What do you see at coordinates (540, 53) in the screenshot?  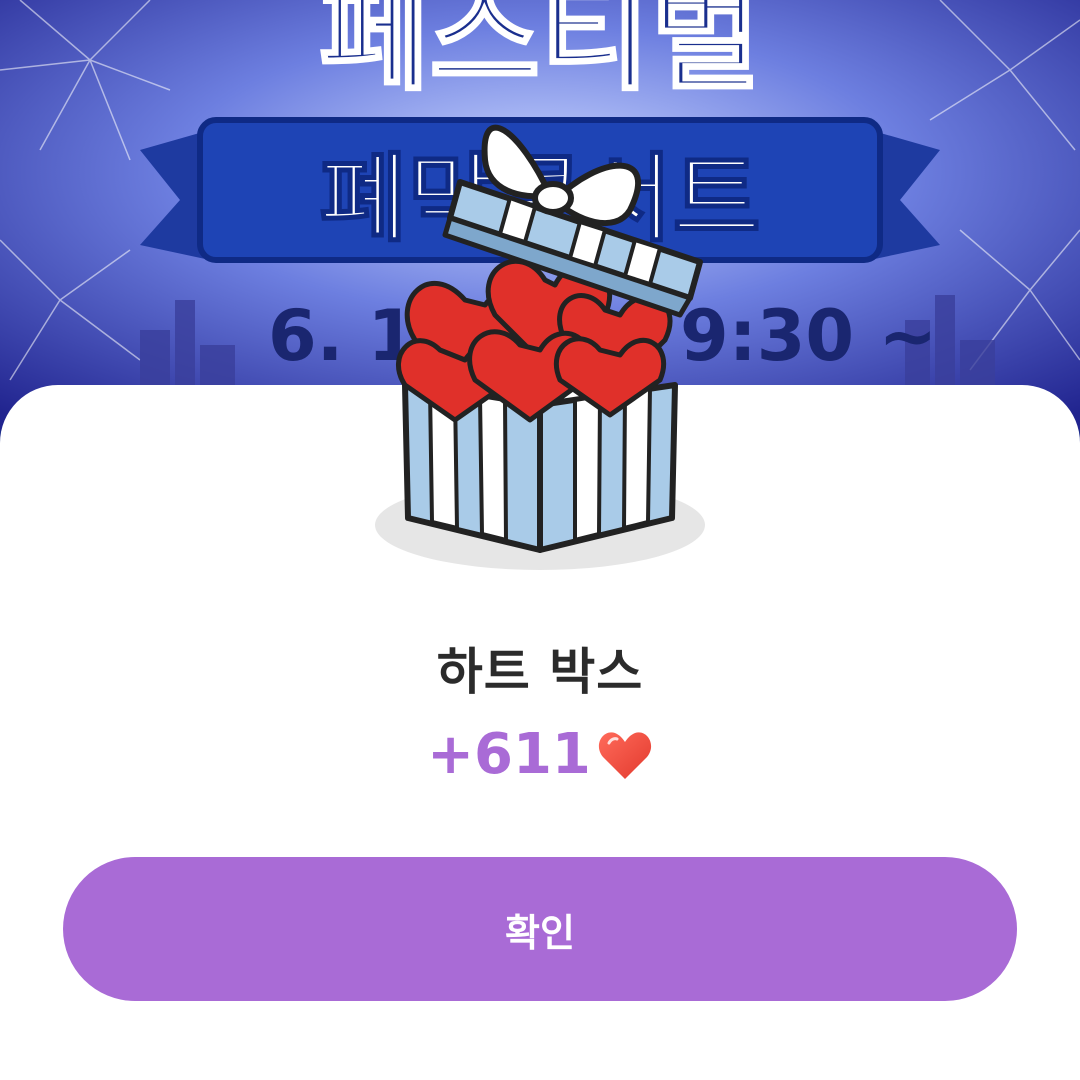 I see `poster-title: 페스티벌` at bounding box center [540, 53].